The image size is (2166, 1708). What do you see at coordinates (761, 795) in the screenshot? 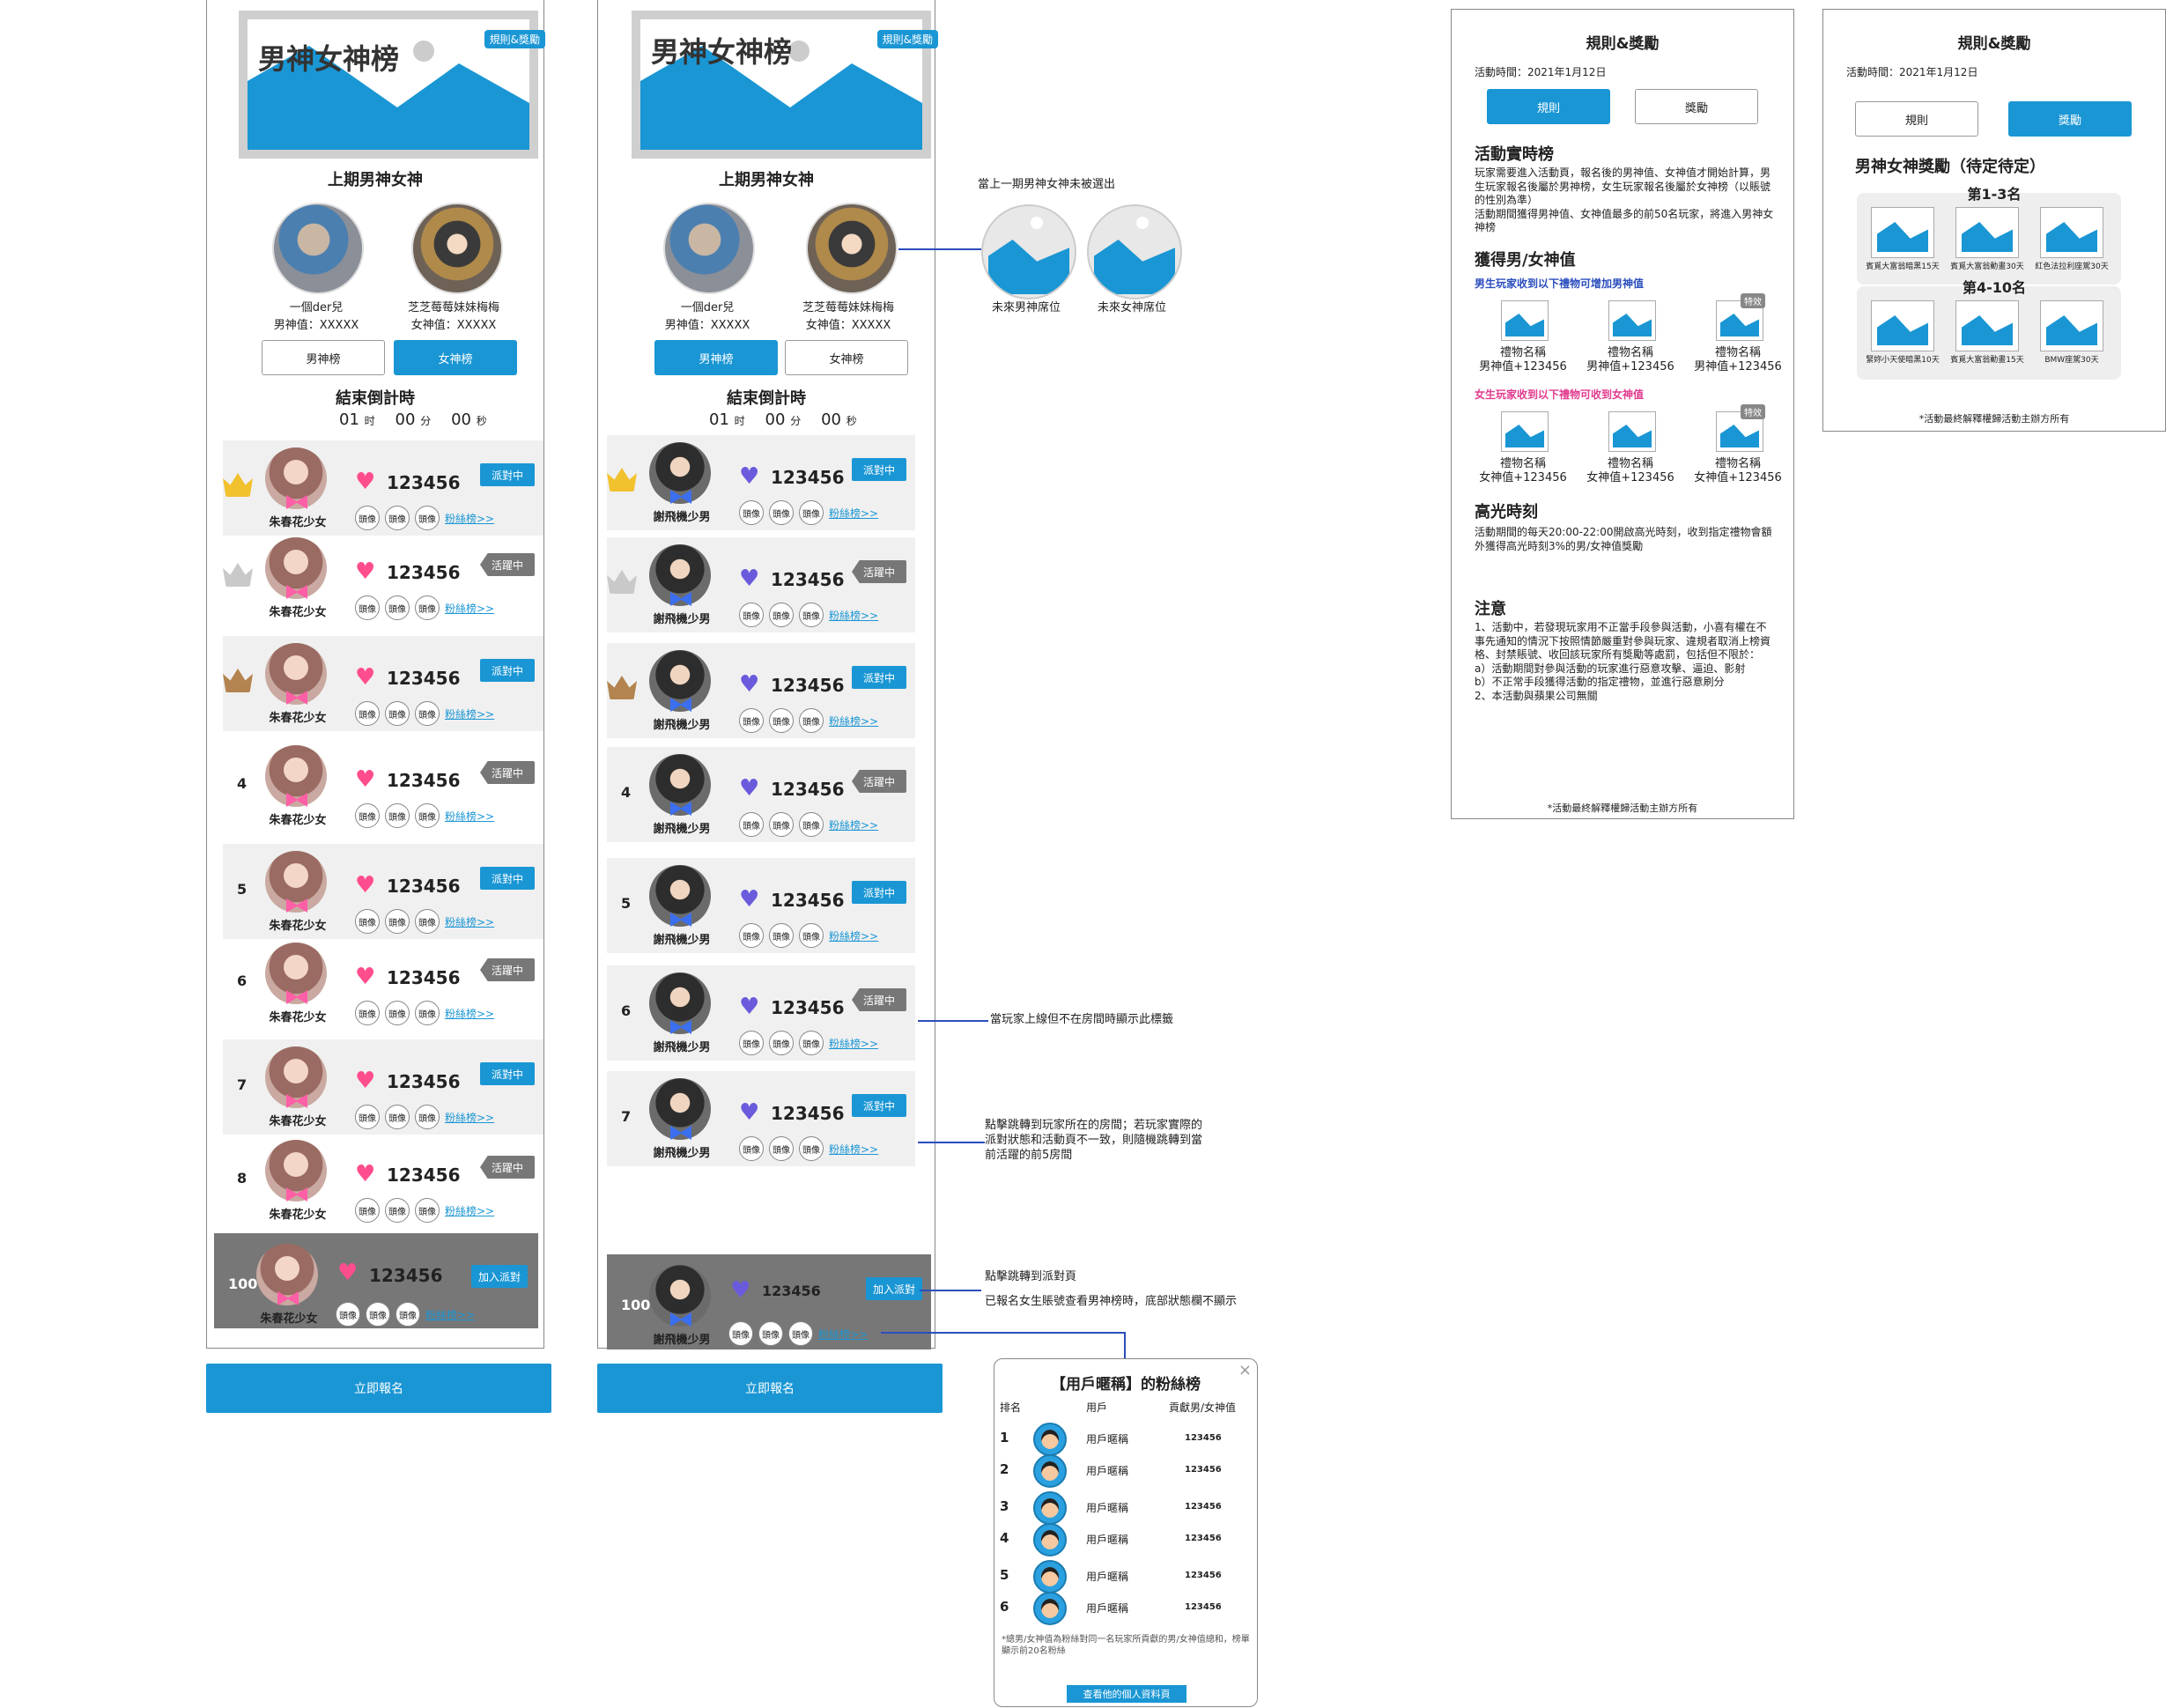
I see `rank-row: 4 謝飛機少男 ♥ 123456 活躍中 頭像 頭像 頭像 粉絲榜>>` at bounding box center [761, 795].